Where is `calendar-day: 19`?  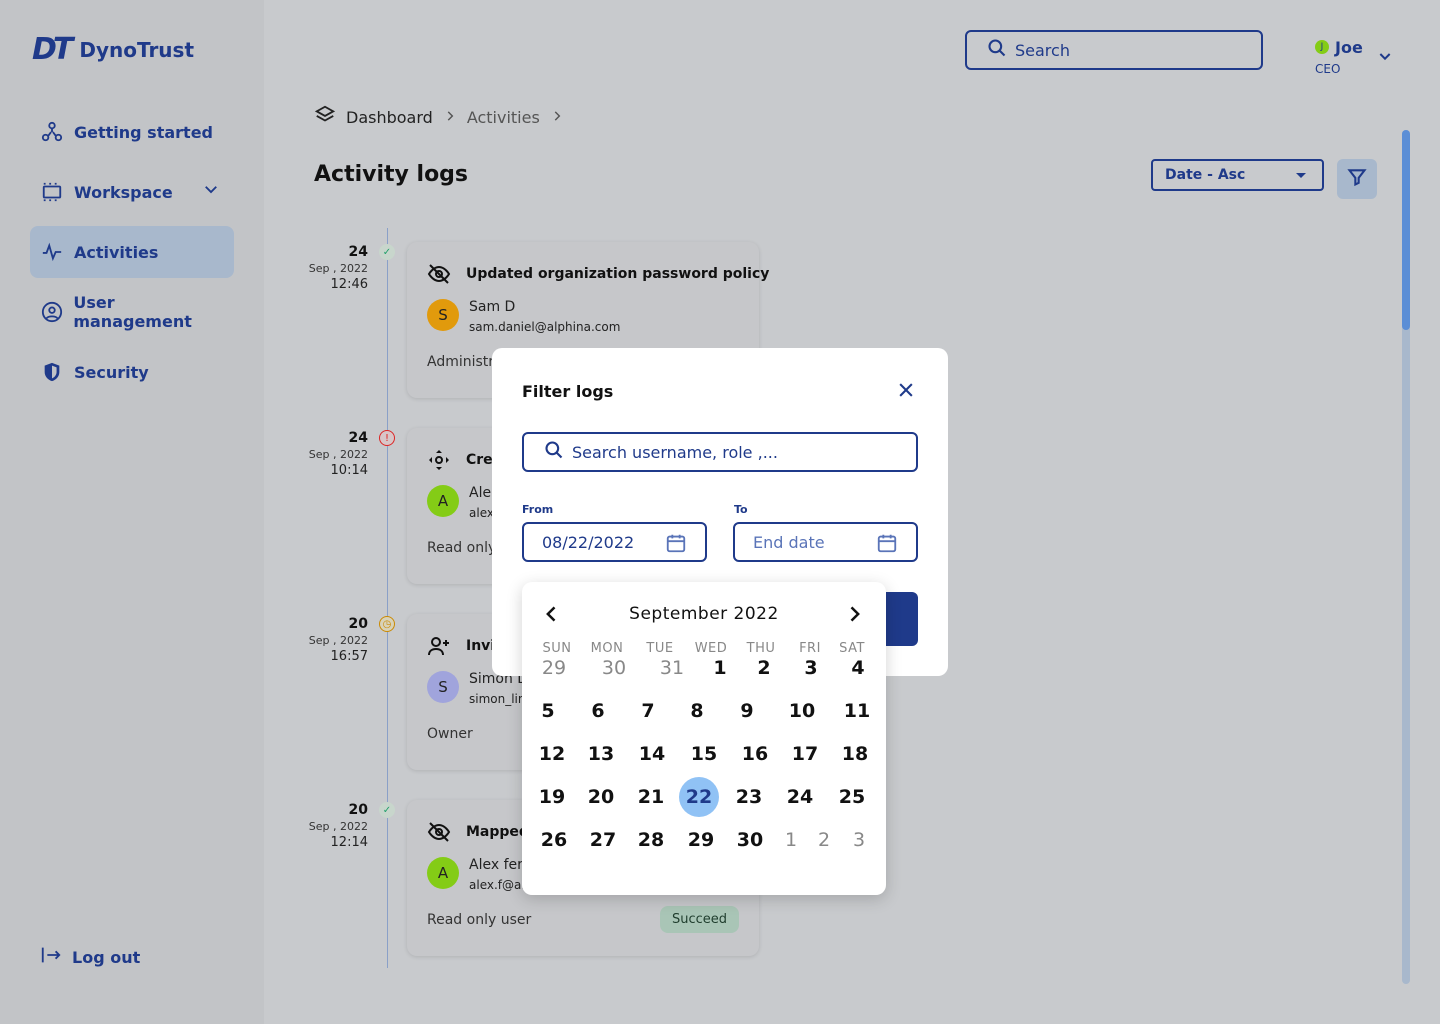
calendar-day: 19 is located at coordinates (552, 797).